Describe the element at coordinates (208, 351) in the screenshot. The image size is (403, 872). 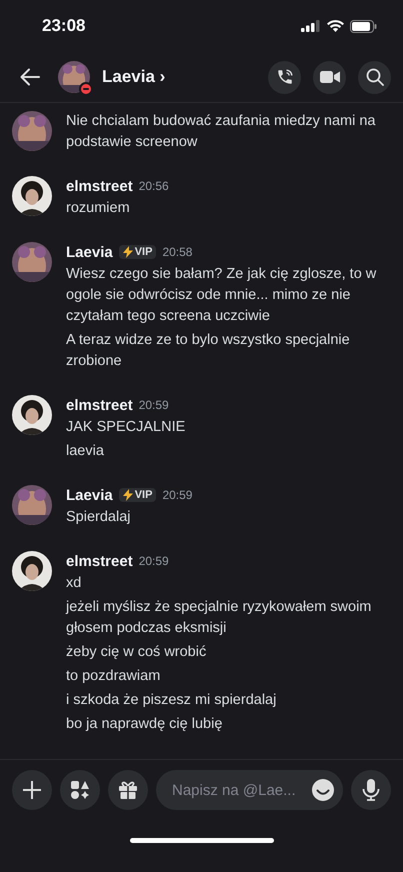
I see `message-text: A teraz widze ze to bylo wszystko specjalnie zrobione` at that location.